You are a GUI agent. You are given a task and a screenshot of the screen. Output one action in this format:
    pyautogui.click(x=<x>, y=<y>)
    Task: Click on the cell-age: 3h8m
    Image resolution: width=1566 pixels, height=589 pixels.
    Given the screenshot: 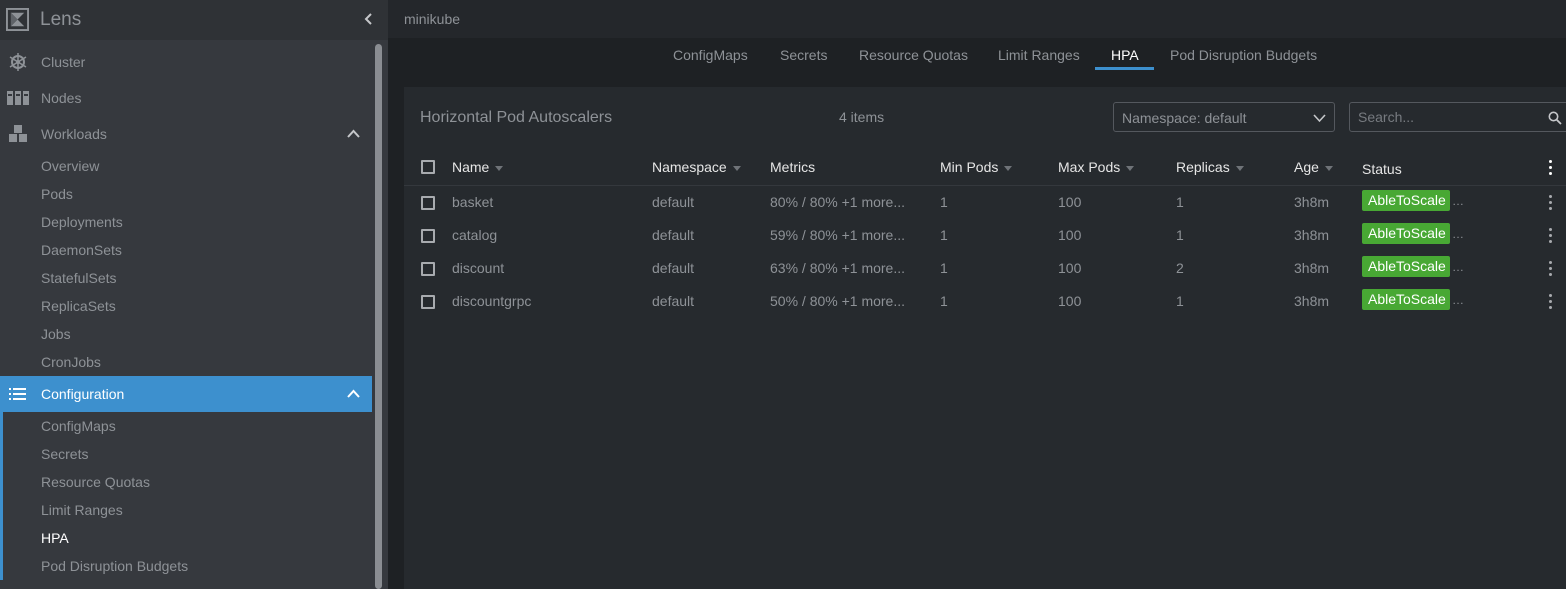 What is the action you would take?
    pyautogui.click(x=1312, y=301)
    